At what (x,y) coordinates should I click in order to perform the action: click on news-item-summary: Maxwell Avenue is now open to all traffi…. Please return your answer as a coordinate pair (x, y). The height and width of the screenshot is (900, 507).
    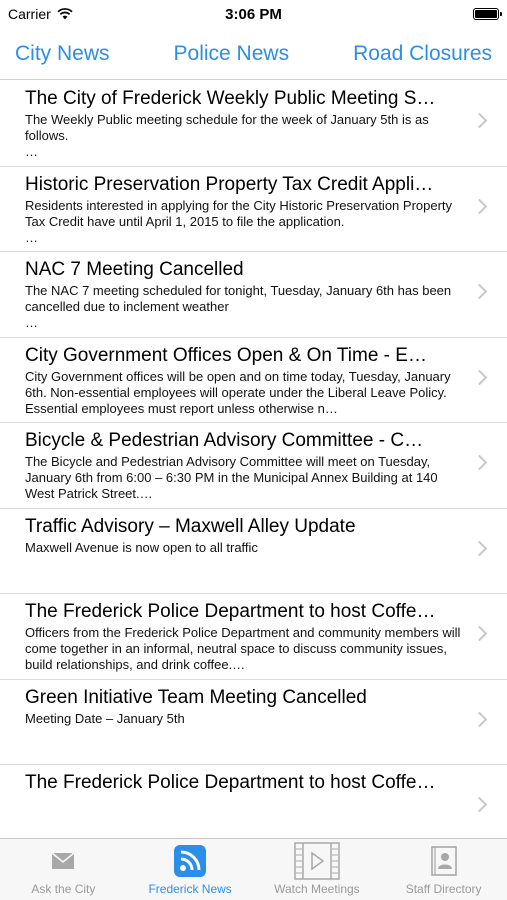
    Looking at the image, I should click on (141, 547).